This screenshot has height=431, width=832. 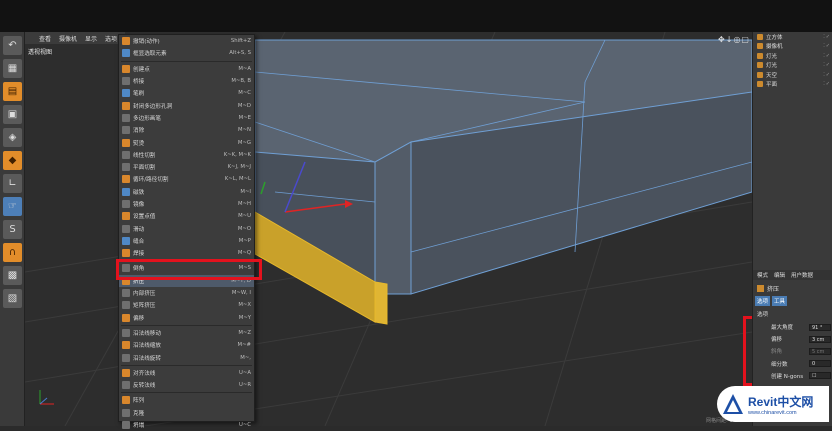 What do you see at coordinates (186, 333) in the screenshot?
I see `menu-item: 沿法线移动 M~Z` at bounding box center [186, 333].